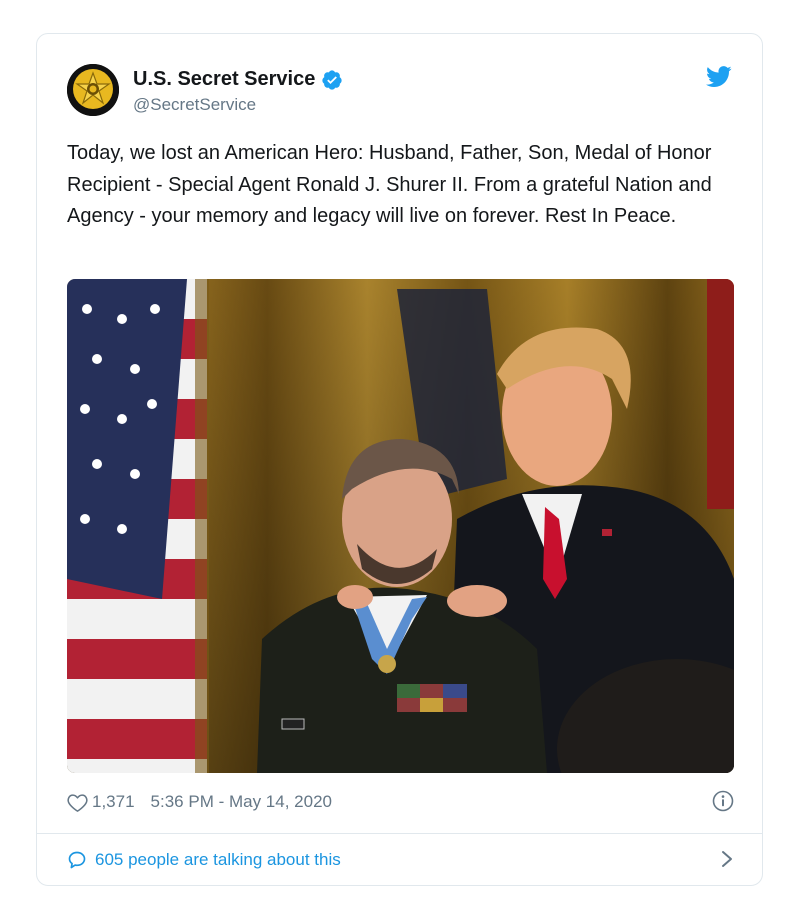  I want to click on author-avatar, so click(93, 90).